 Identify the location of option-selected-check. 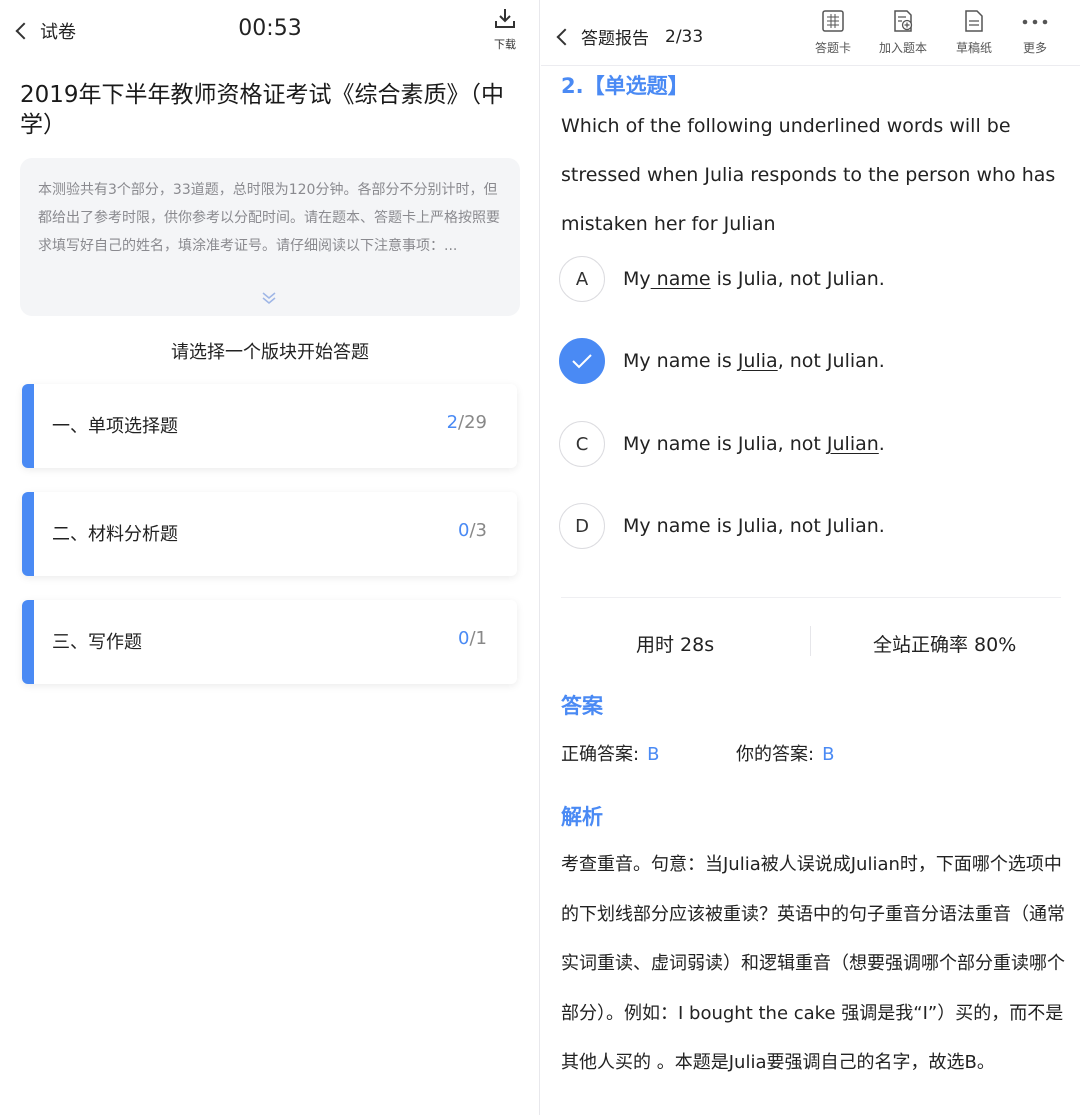
(582, 361).